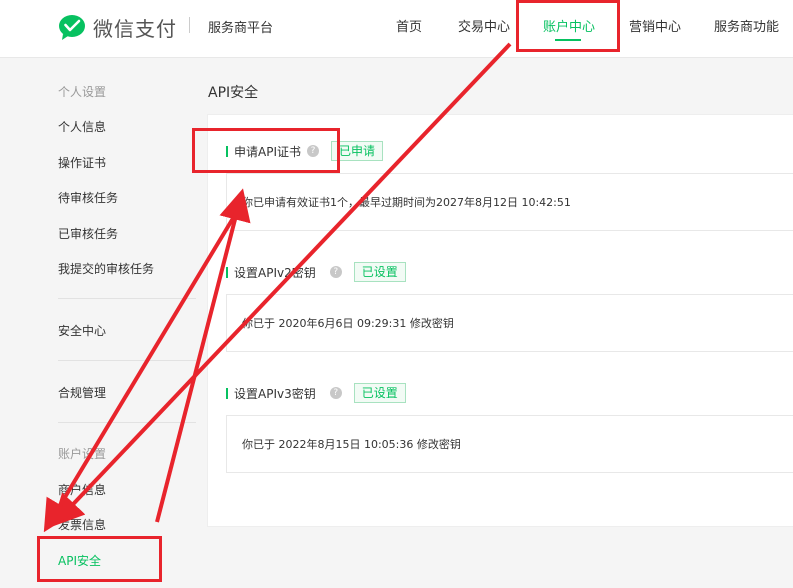  I want to click on section-apiv2-key-title: 设置APIv2密钥 ? 已设置, so click(316, 272).